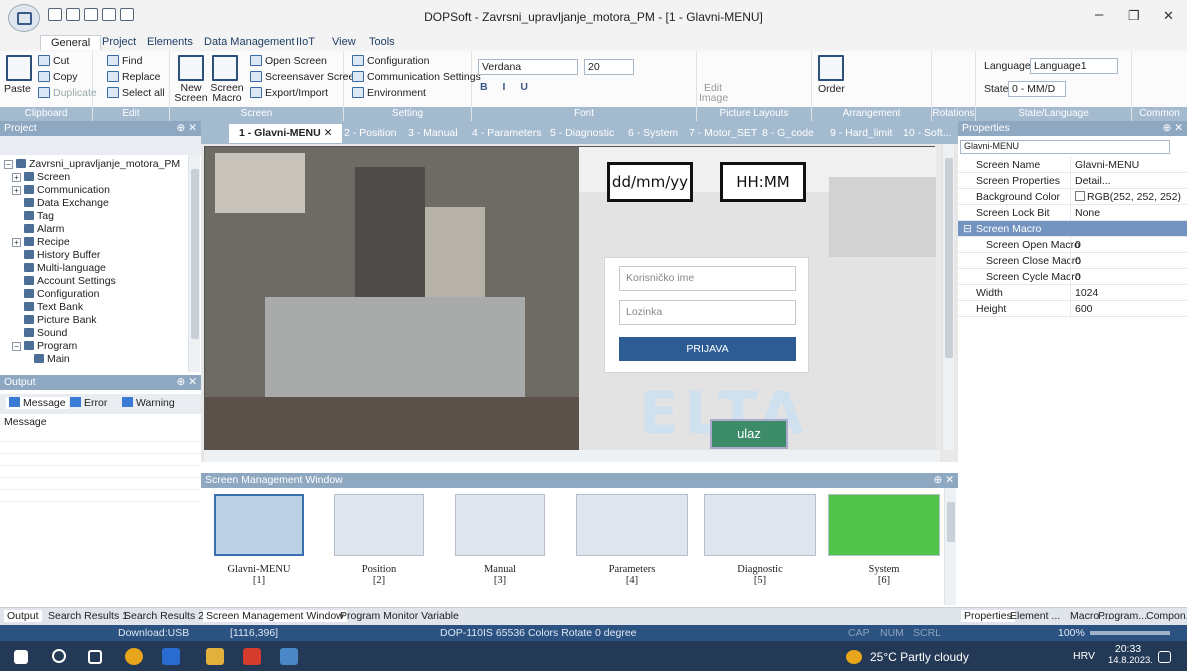 Image resolution: width=1187 pixels, height=671 pixels. What do you see at coordinates (37, 403) in the screenshot?
I see `message-filter: Message` at bounding box center [37, 403].